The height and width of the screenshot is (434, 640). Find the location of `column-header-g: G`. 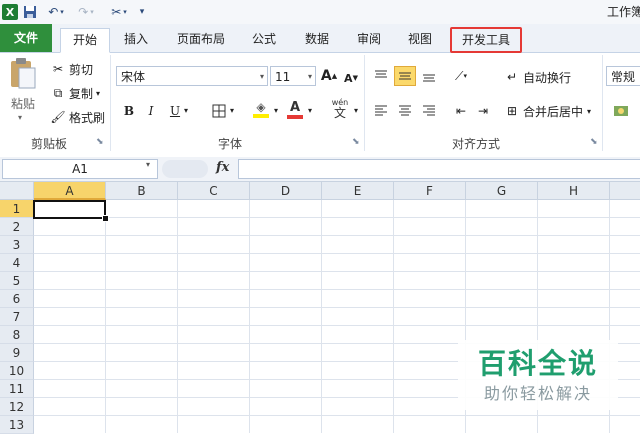

column-header-g: G is located at coordinates (502, 191).